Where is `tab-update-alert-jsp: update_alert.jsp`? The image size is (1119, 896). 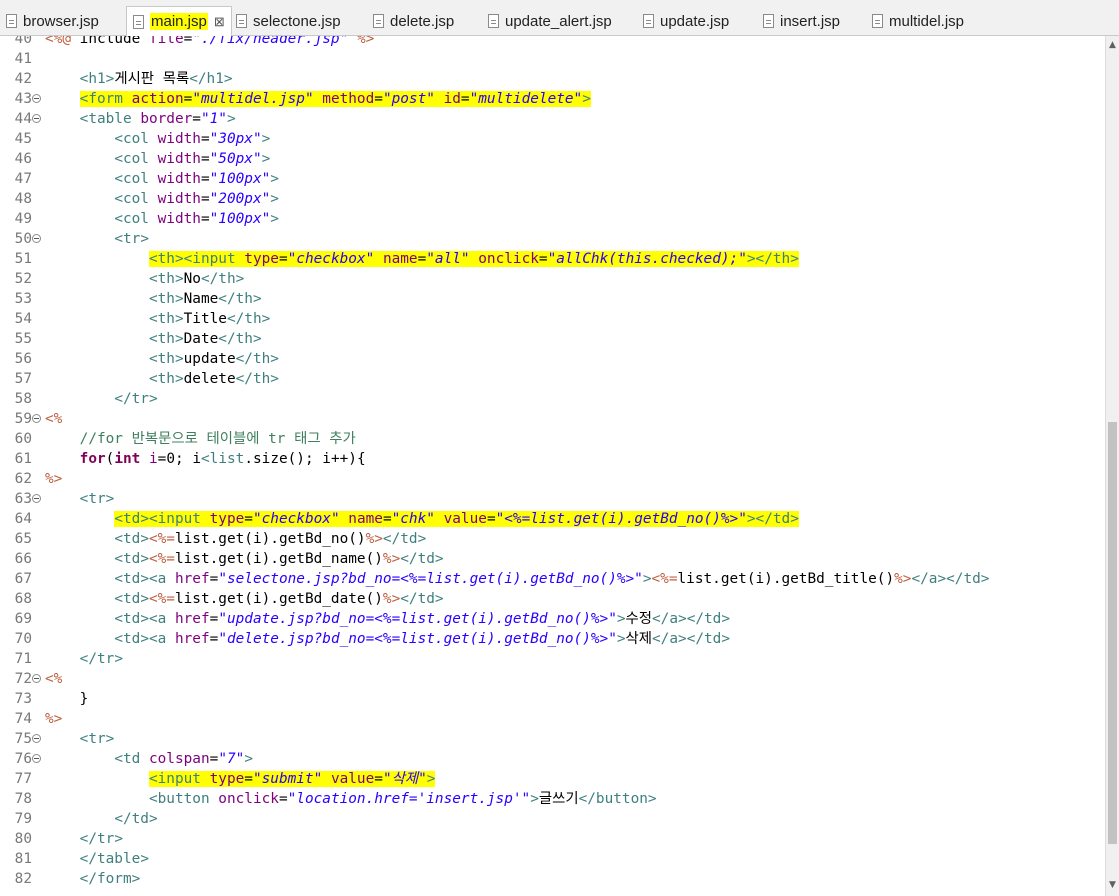
tab-update-alert-jsp: update_alert.jsp is located at coordinates (550, 21).